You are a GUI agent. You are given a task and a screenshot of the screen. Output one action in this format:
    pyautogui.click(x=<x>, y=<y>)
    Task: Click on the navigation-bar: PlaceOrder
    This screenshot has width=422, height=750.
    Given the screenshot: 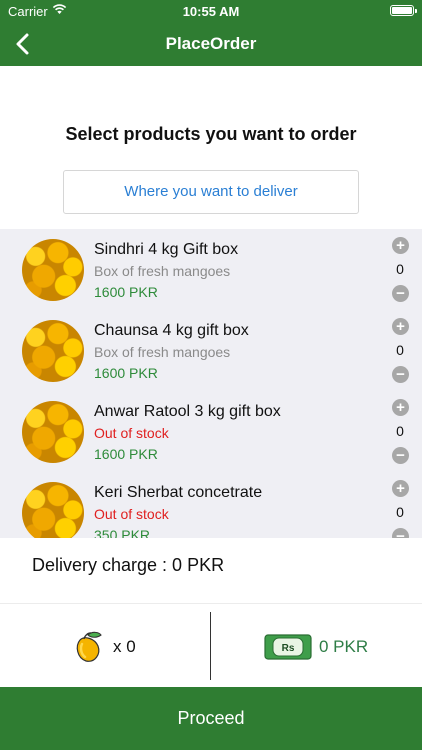 What is the action you would take?
    pyautogui.click(x=211, y=44)
    